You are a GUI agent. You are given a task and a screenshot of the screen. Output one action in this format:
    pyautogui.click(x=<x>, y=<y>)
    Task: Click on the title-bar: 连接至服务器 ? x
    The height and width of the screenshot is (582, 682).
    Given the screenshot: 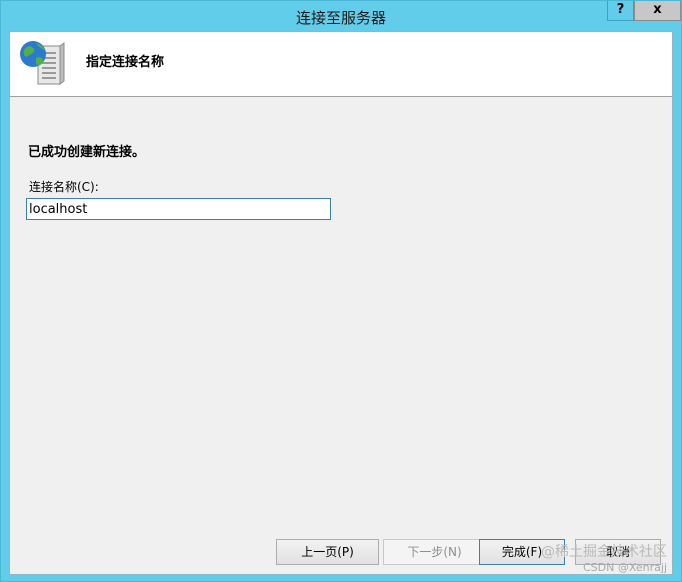 What is the action you would take?
    pyautogui.click(x=341, y=16)
    